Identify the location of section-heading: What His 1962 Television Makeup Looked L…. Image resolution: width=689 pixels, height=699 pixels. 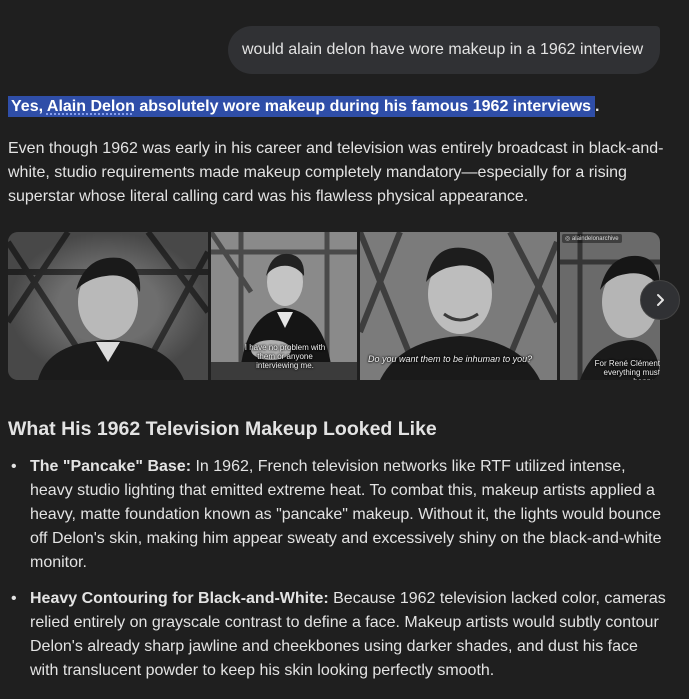
(222, 429).